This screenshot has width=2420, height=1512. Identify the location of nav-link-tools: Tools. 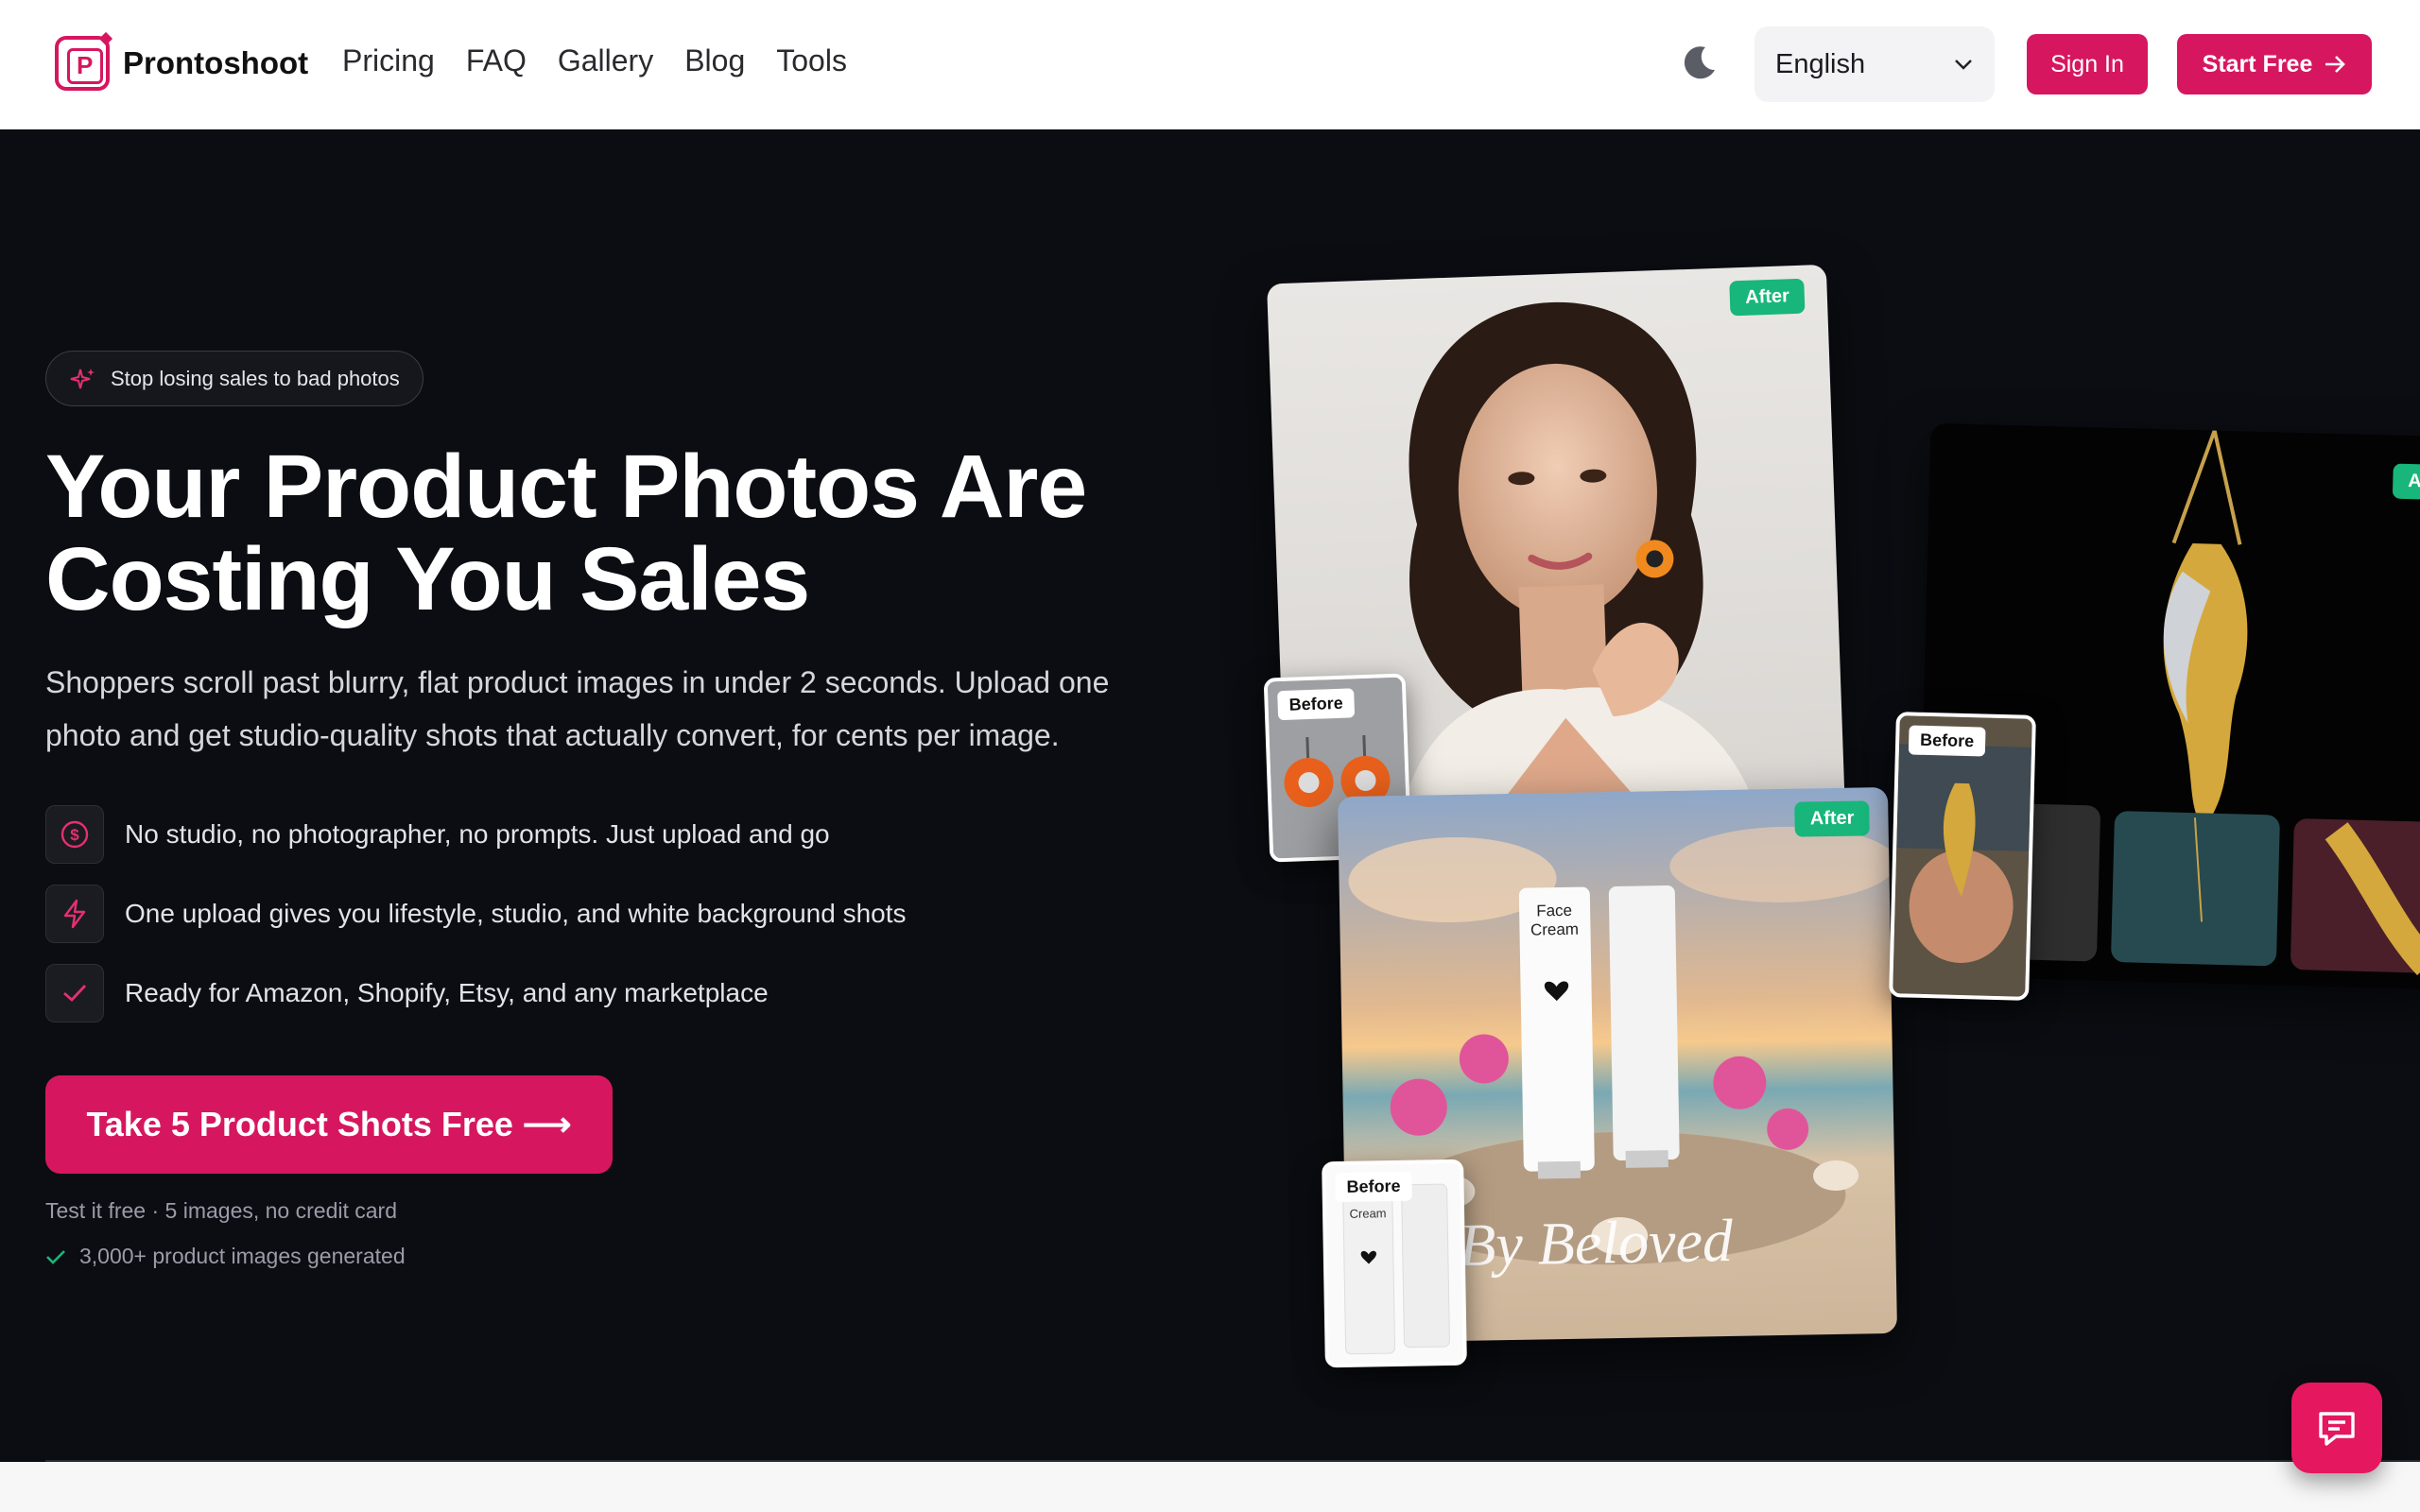
(811, 60).